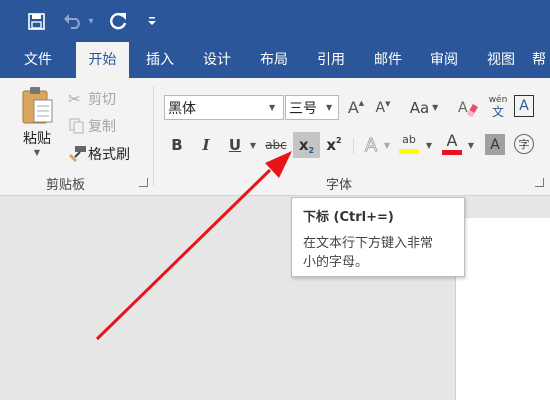  What do you see at coordinates (452, 152) in the screenshot?
I see `font-color-bar` at bounding box center [452, 152].